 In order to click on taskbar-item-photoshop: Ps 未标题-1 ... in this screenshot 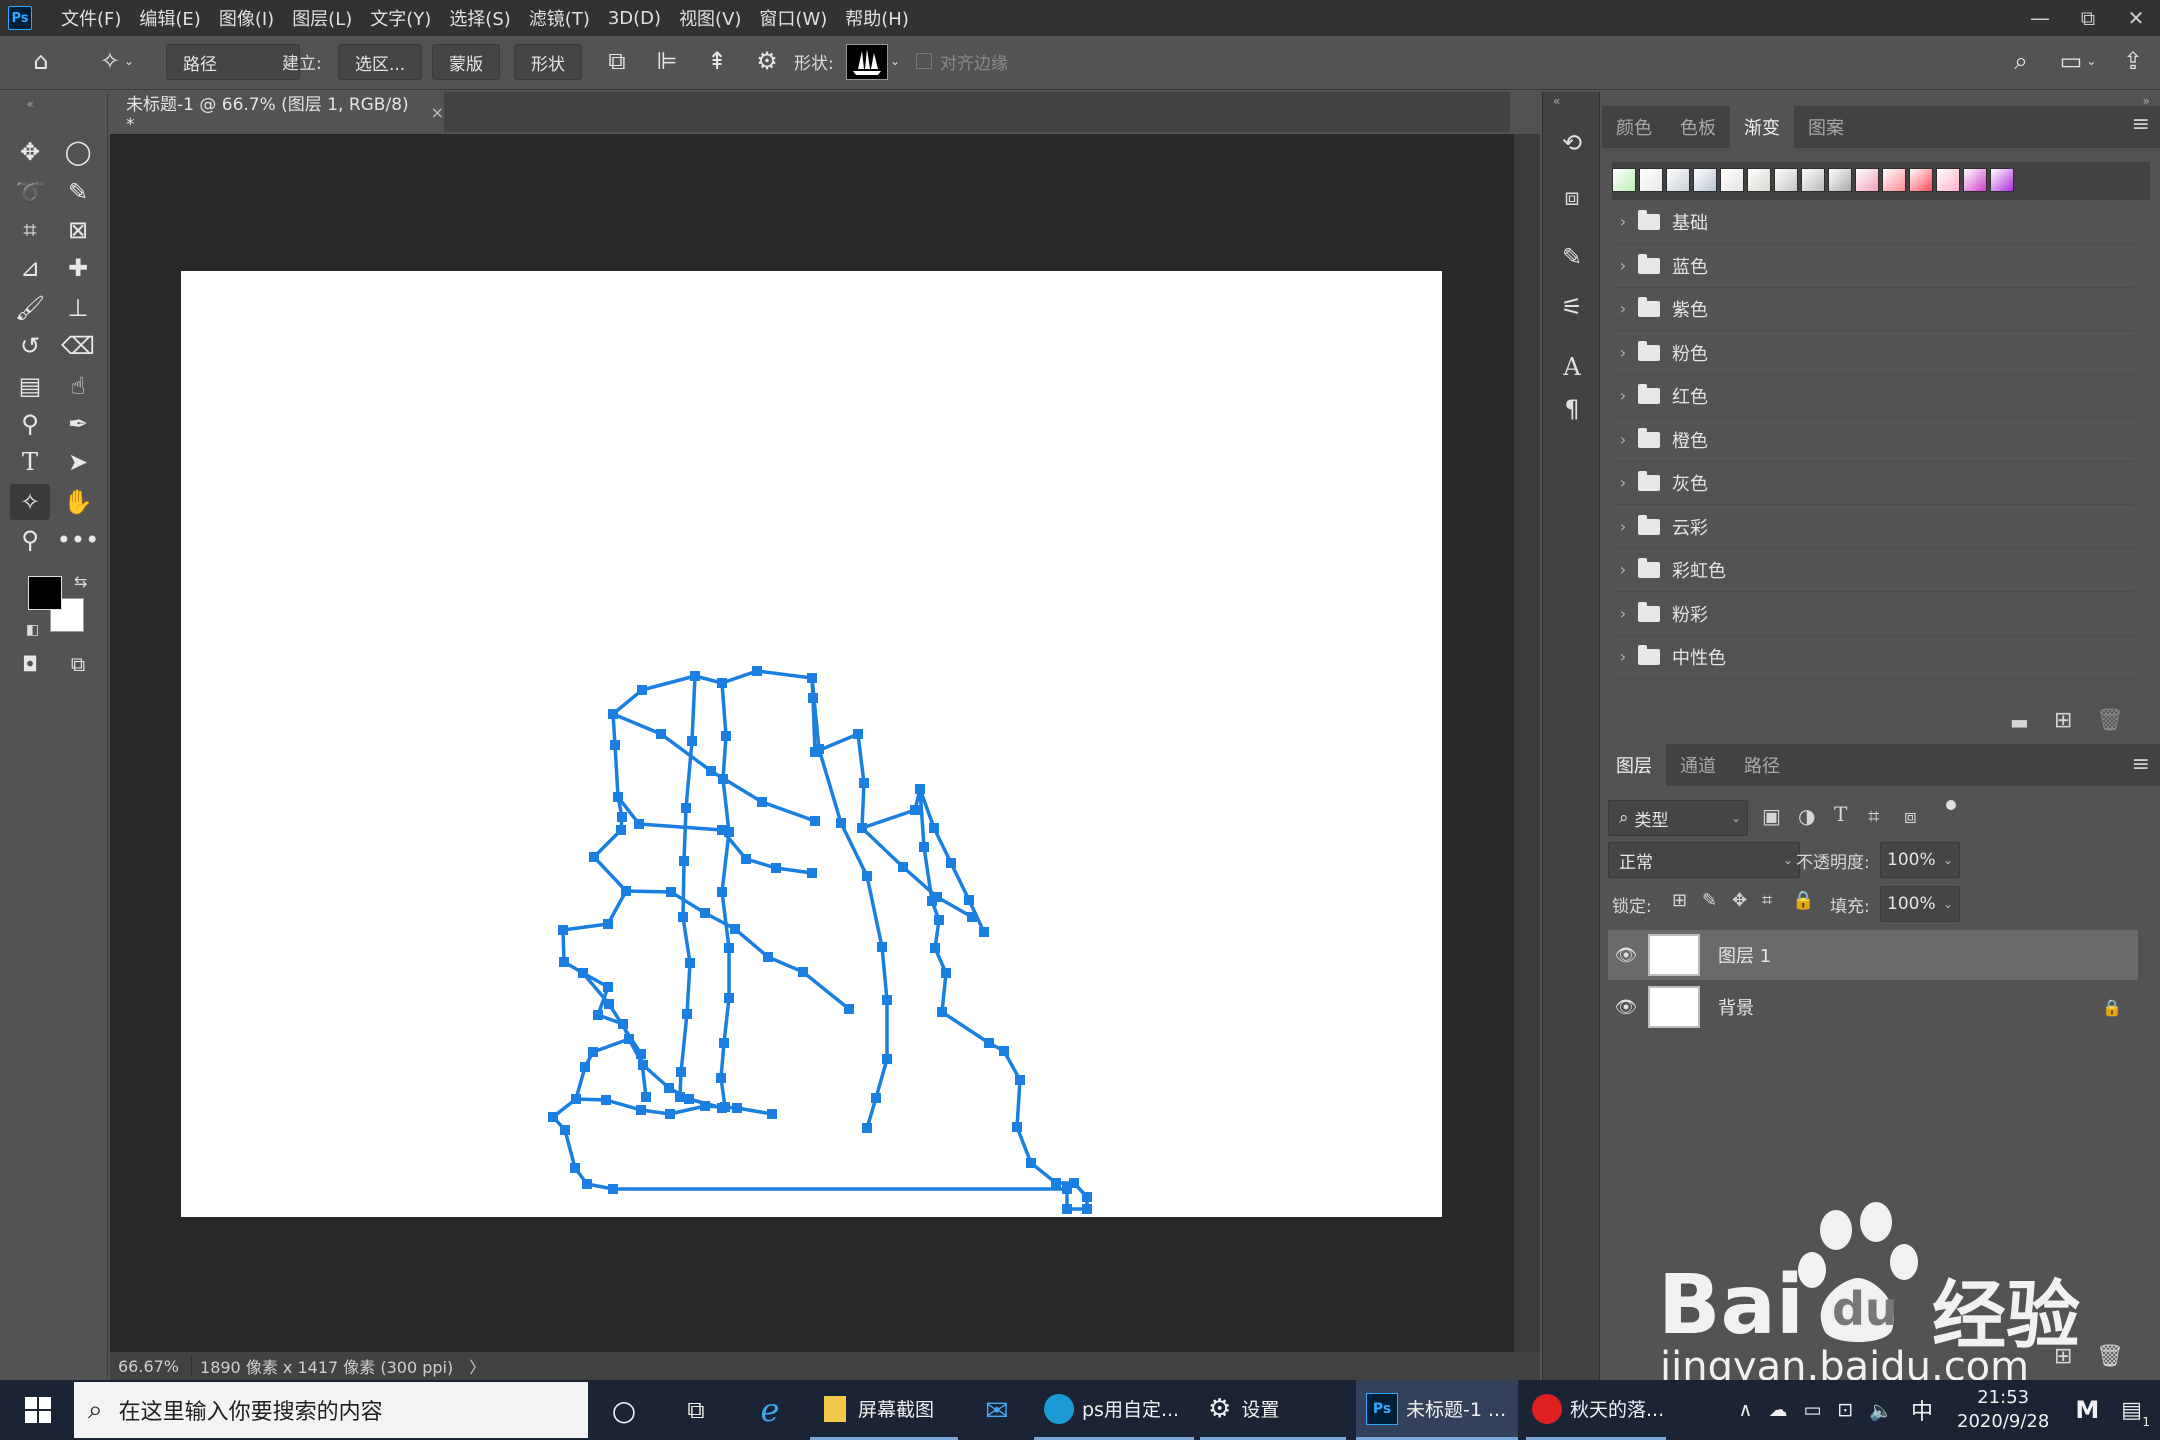, I will do `click(1437, 1410)`.